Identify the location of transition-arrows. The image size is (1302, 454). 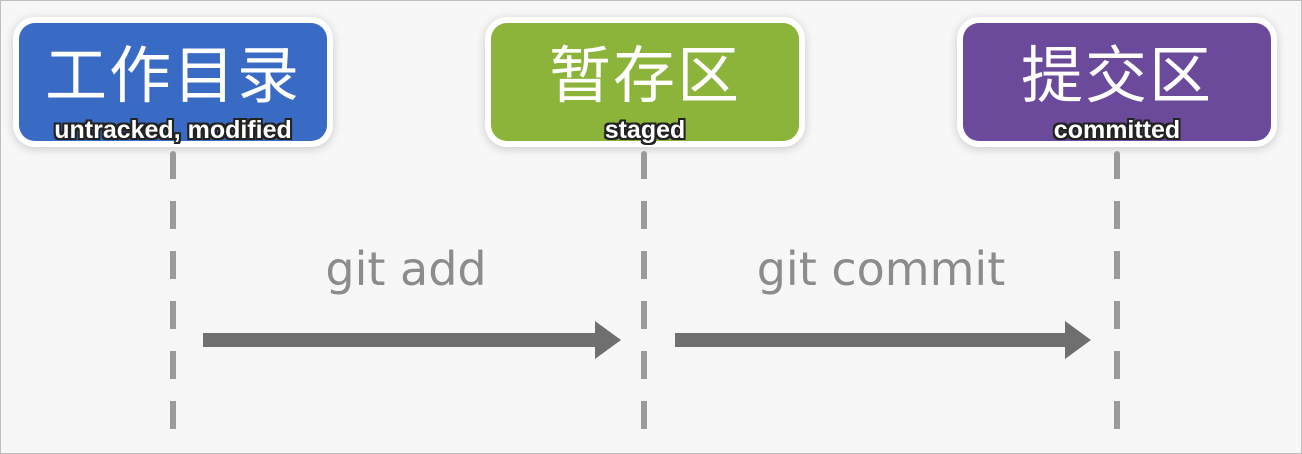
(647, 340).